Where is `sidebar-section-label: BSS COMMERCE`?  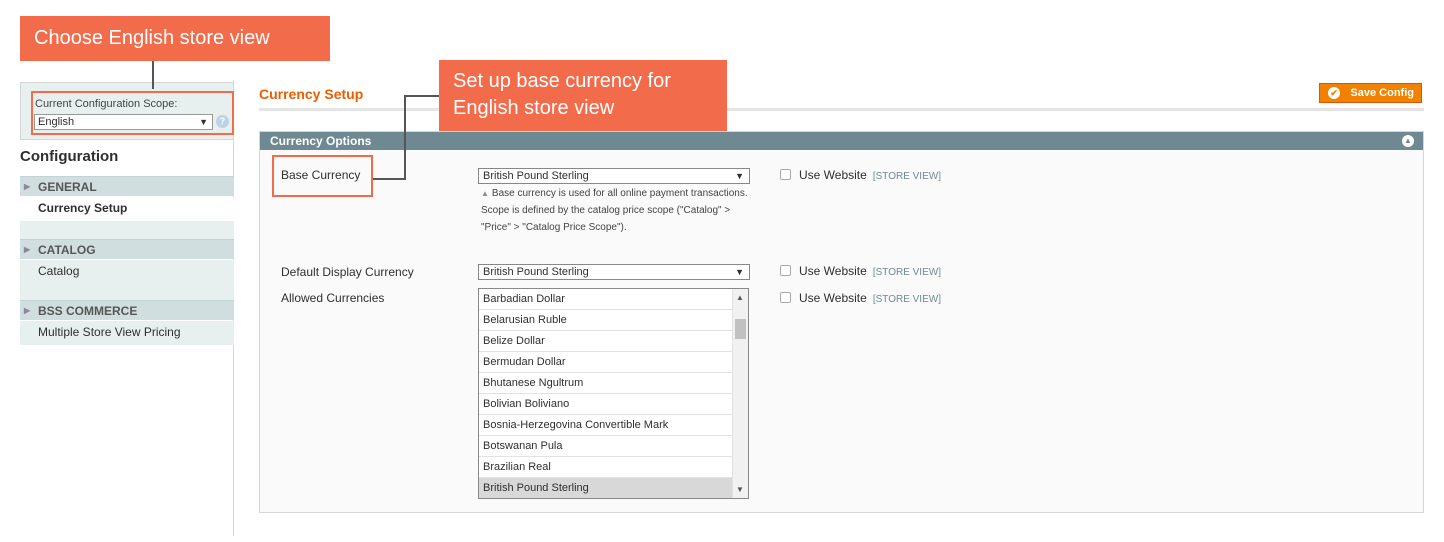
sidebar-section-label: BSS COMMERCE is located at coordinates (88, 311).